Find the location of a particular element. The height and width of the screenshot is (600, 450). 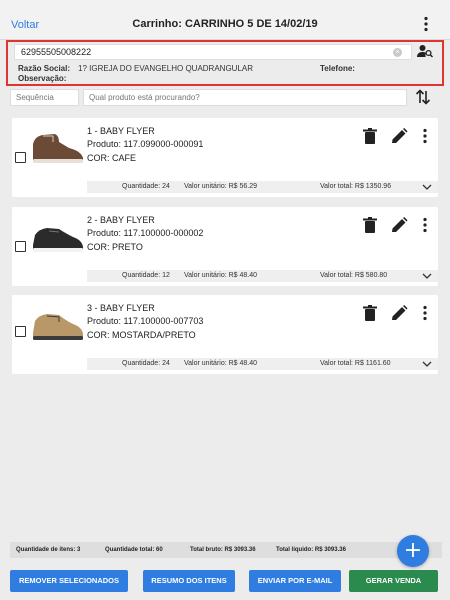

page-title: Carrinho: CARRINHO 5 DE 14/02/19 is located at coordinates (225, 24).